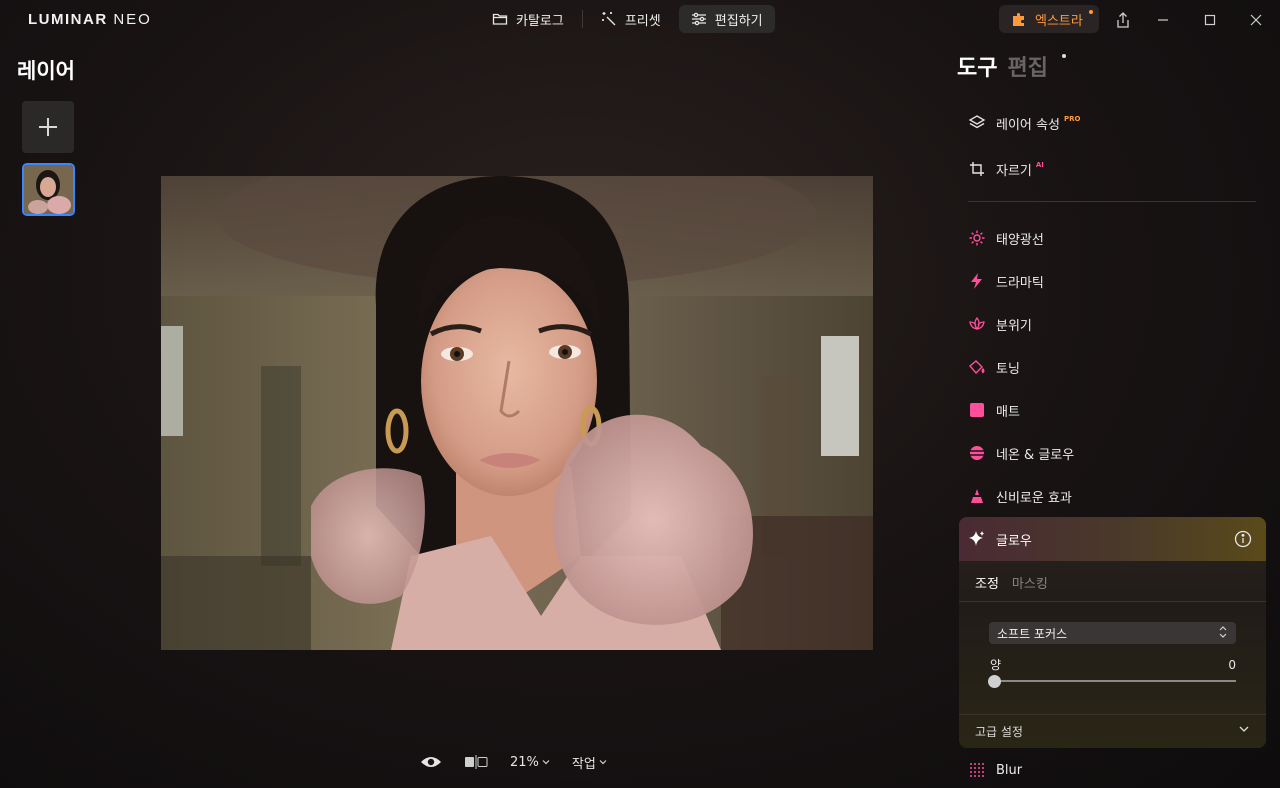 The height and width of the screenshot is (788, 1280). What do you see at coordinates (1059, 21) in the screenshot?
I see `extras-label: 엑스트라` at bounding box center [1059, 21].